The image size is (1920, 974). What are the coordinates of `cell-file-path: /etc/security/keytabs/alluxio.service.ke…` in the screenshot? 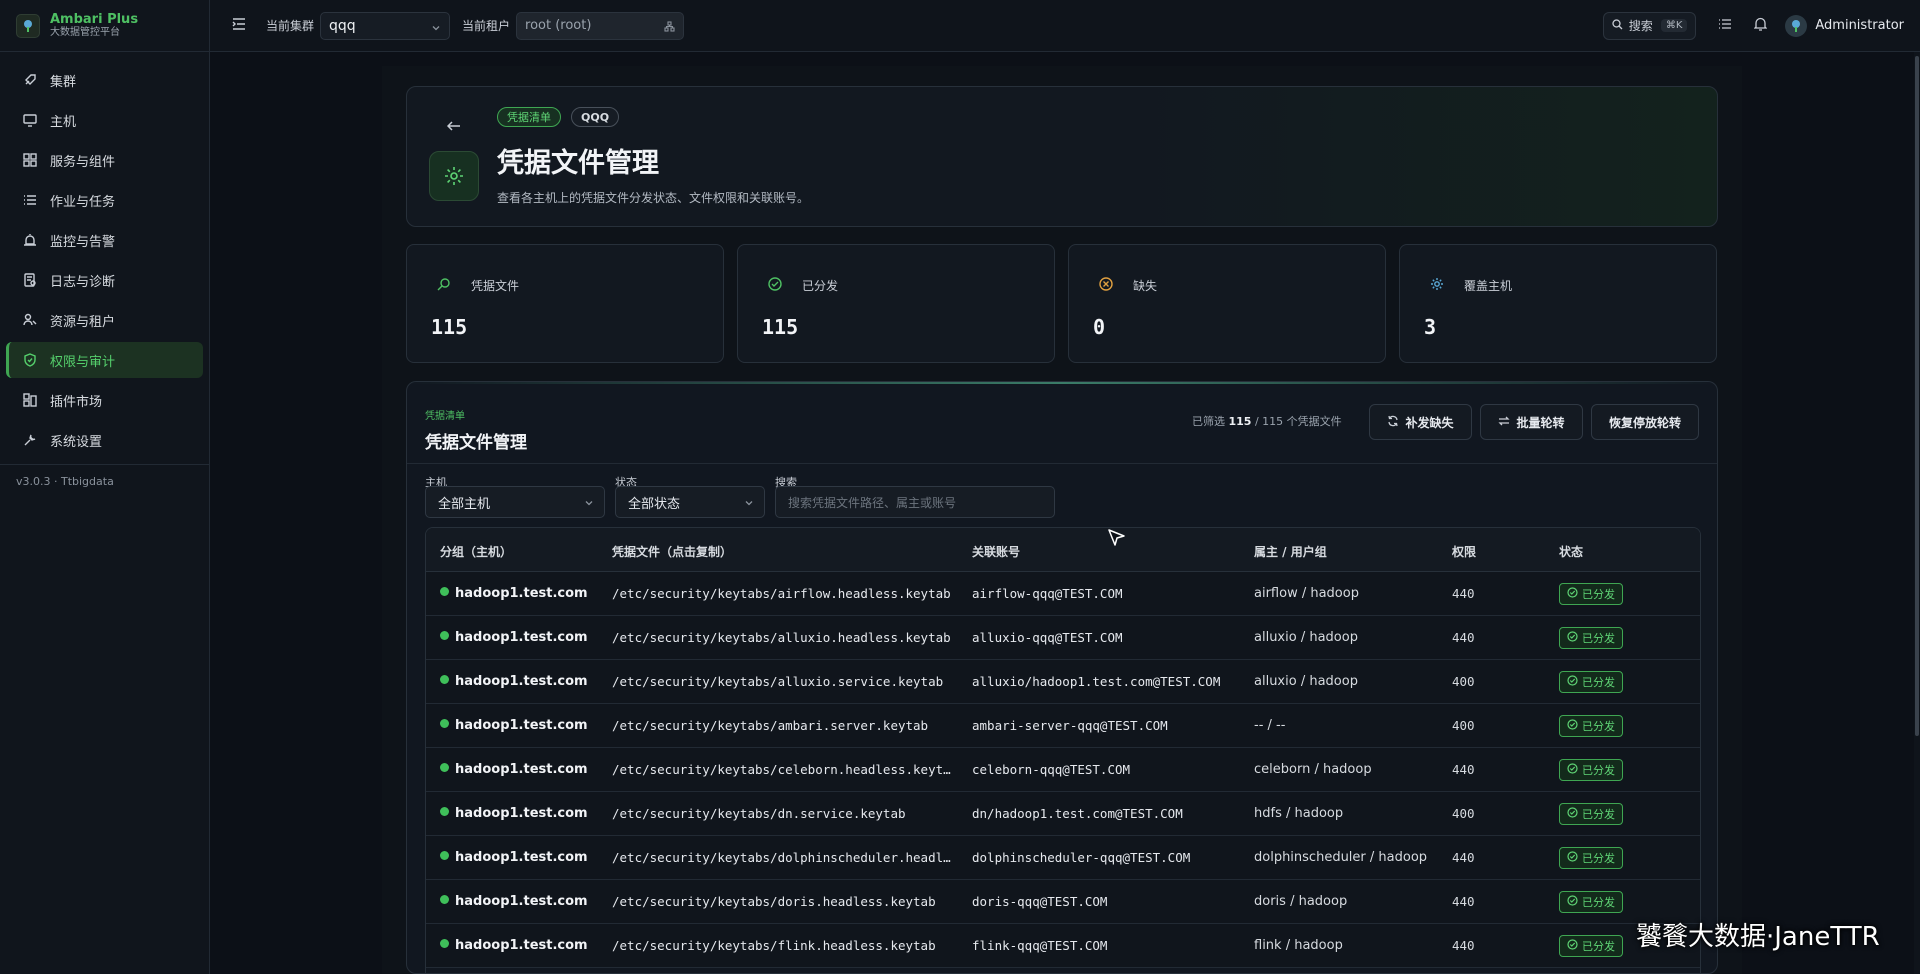 It's located at (782, 681).